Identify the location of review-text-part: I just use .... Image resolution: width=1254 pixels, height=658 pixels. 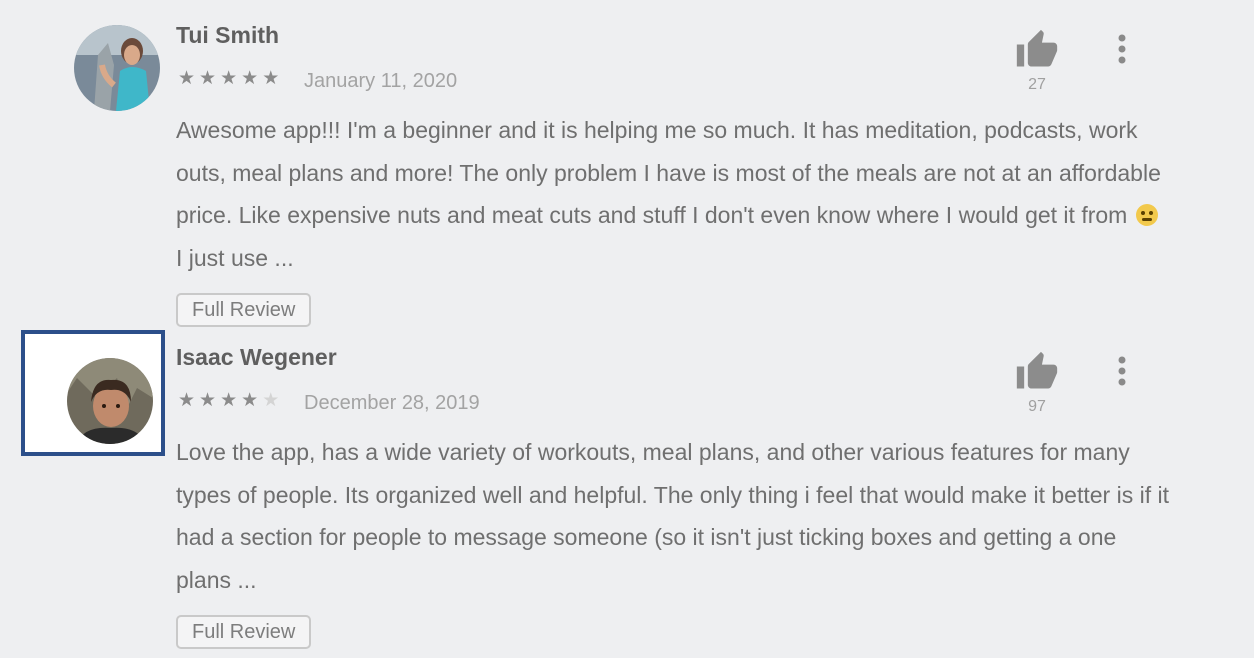
(235, 258).